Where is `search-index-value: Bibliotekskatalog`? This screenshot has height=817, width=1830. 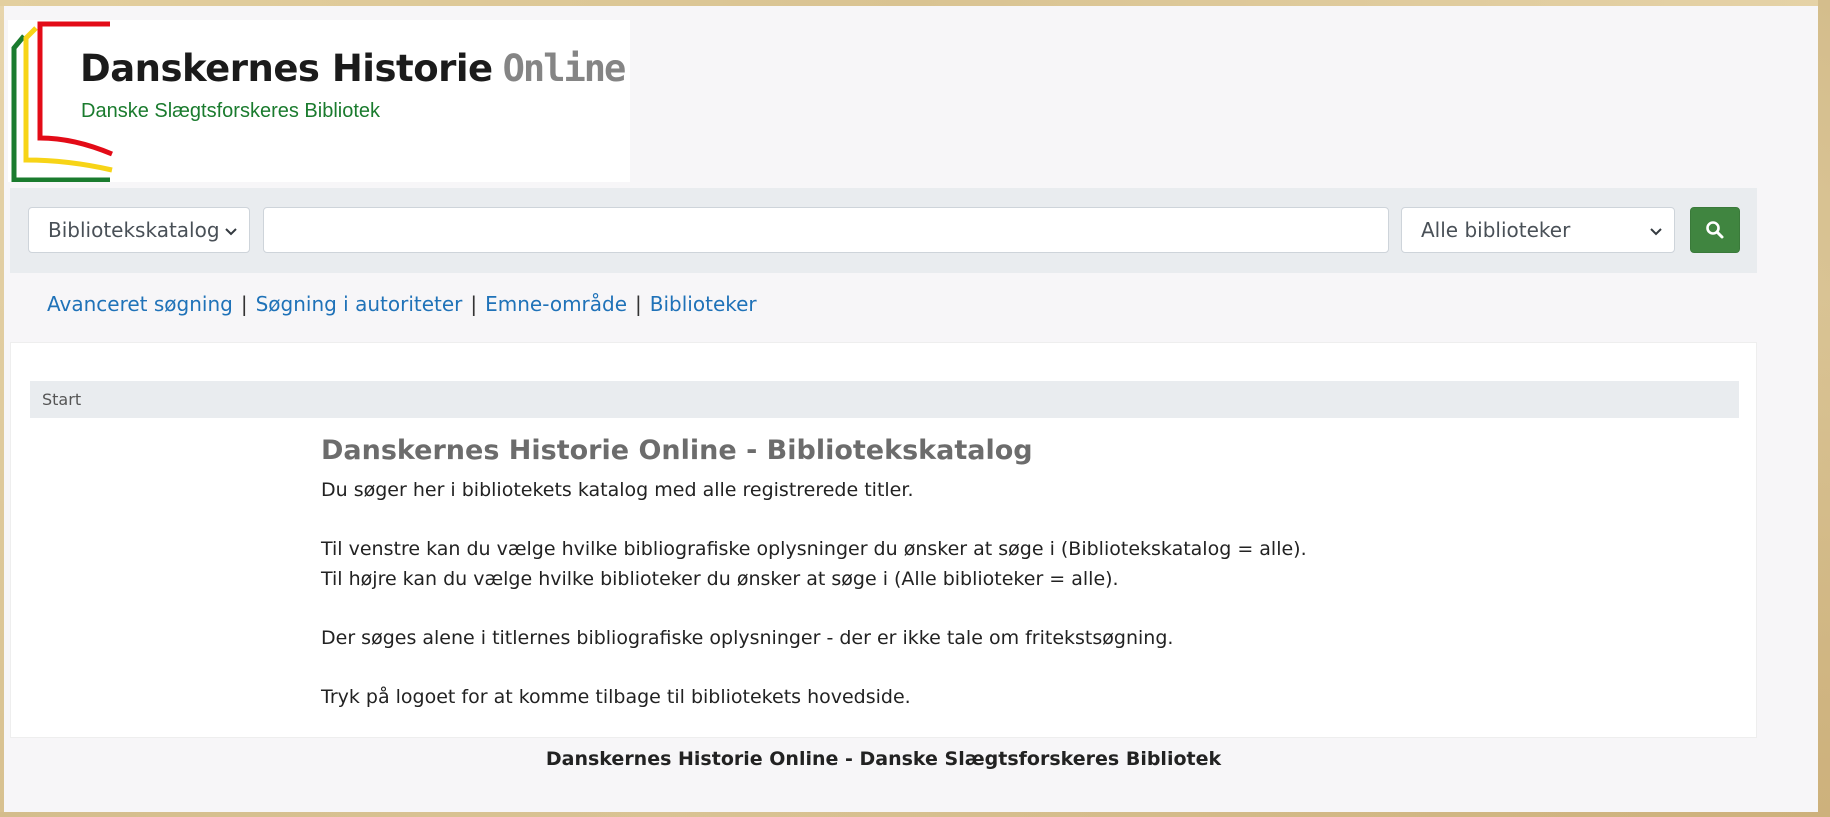
search-index-value: Bibliotekskatalog is located at coordinates (134, 230).